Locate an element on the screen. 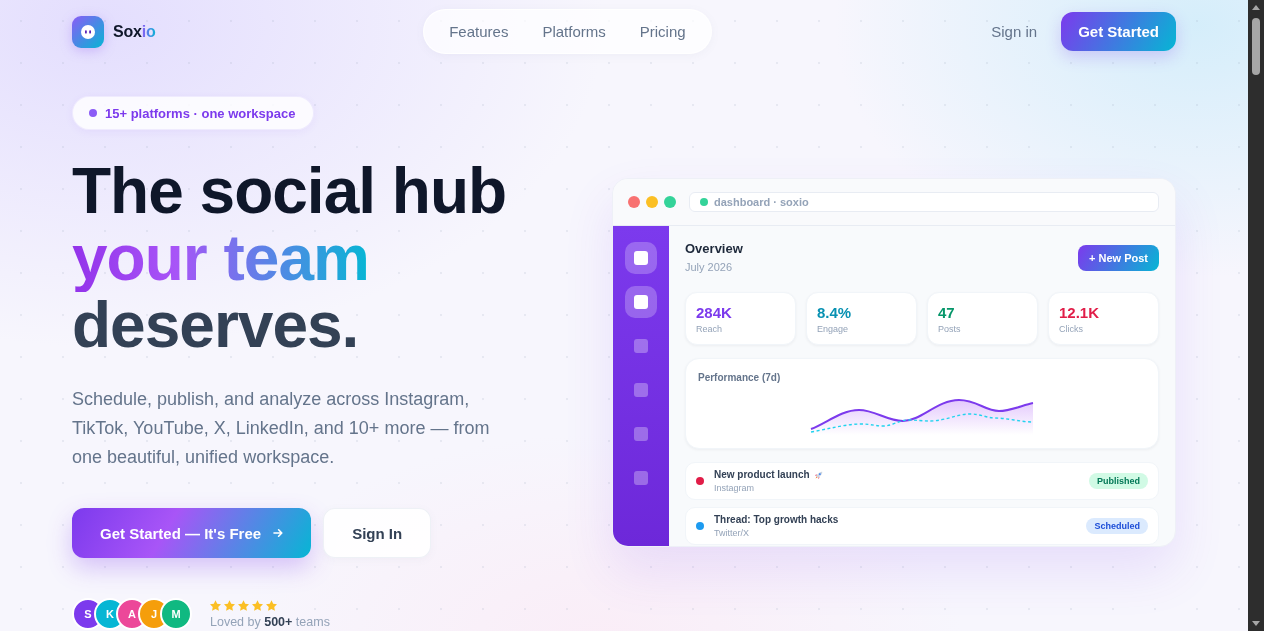 This screenshot has height=631, width=1264. new-post-button: + New Post is located at coordinates (1118, 258).